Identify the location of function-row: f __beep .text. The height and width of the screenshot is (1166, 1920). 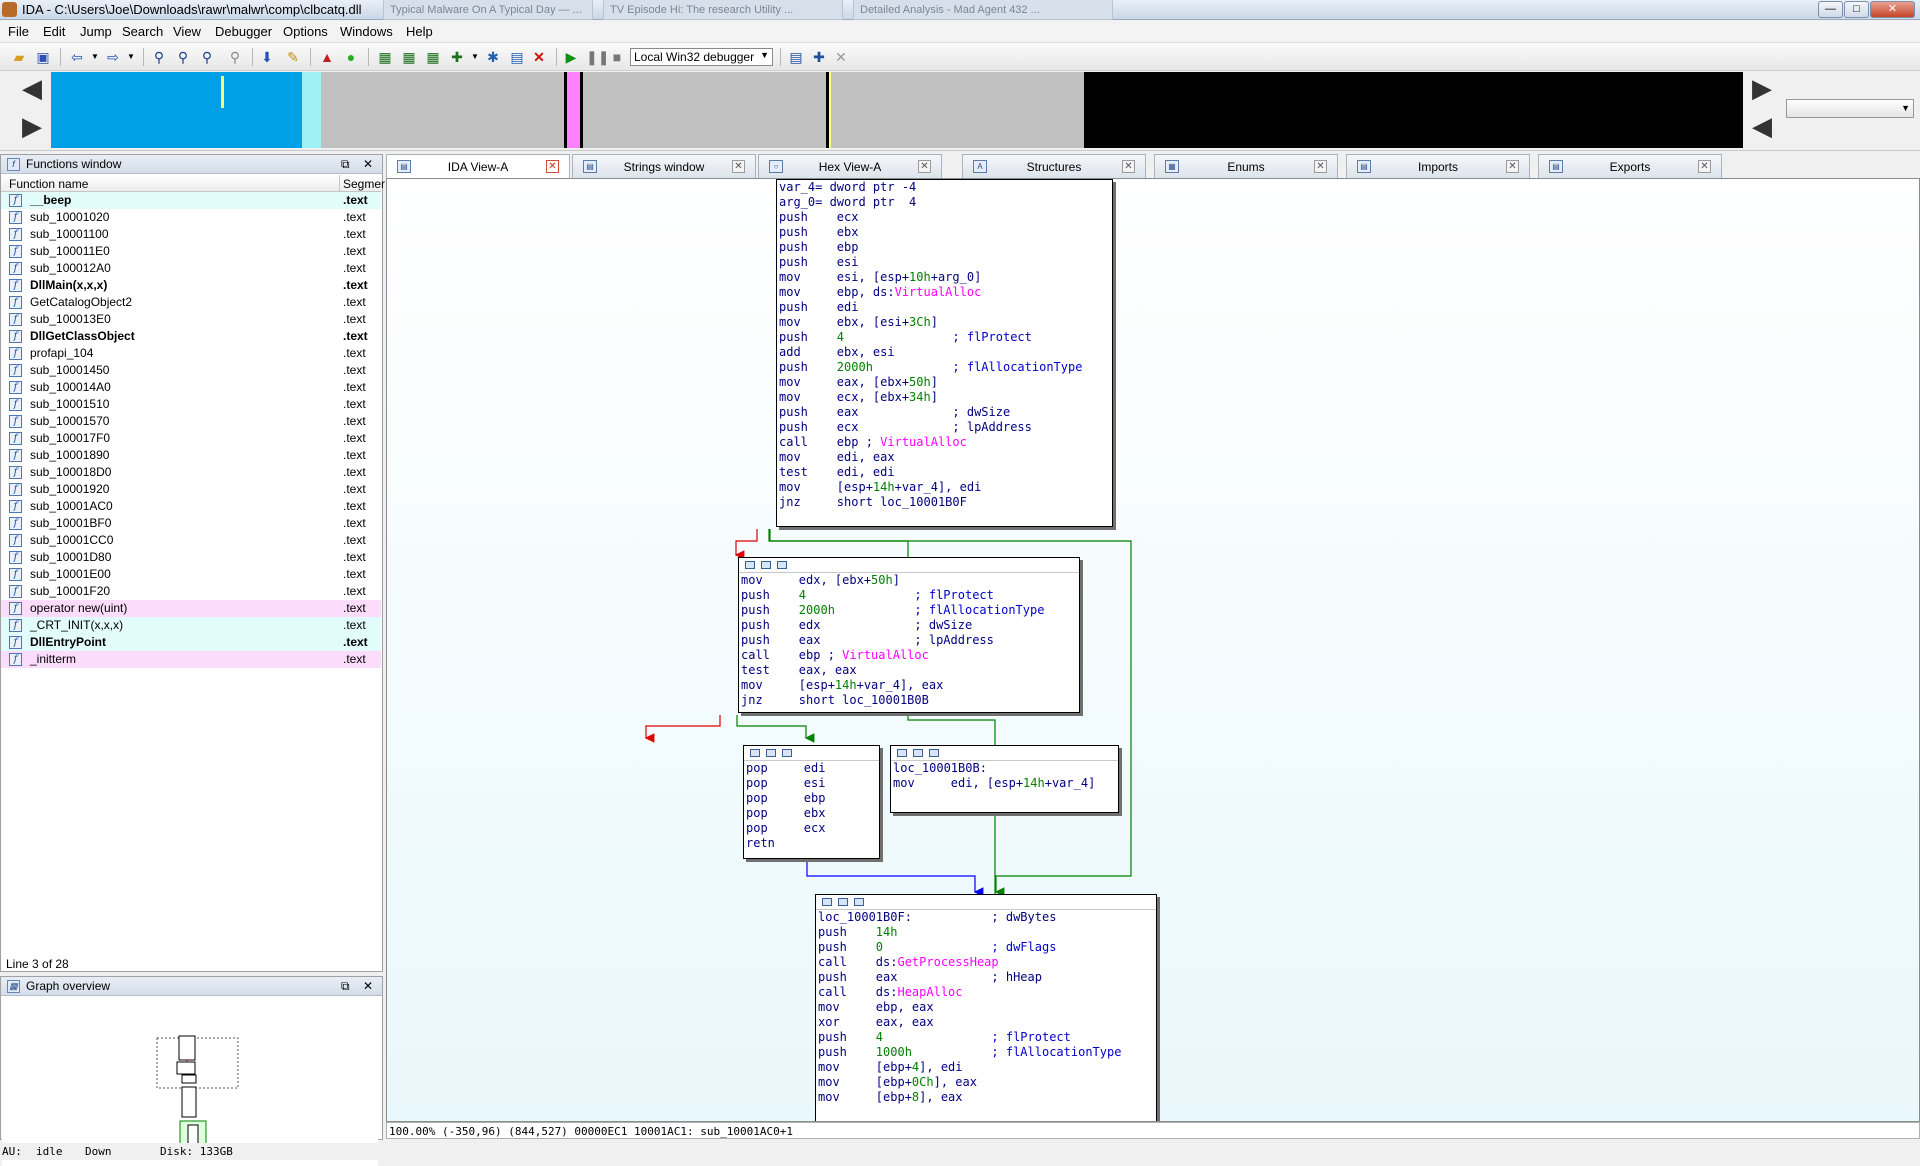
(191, 200).